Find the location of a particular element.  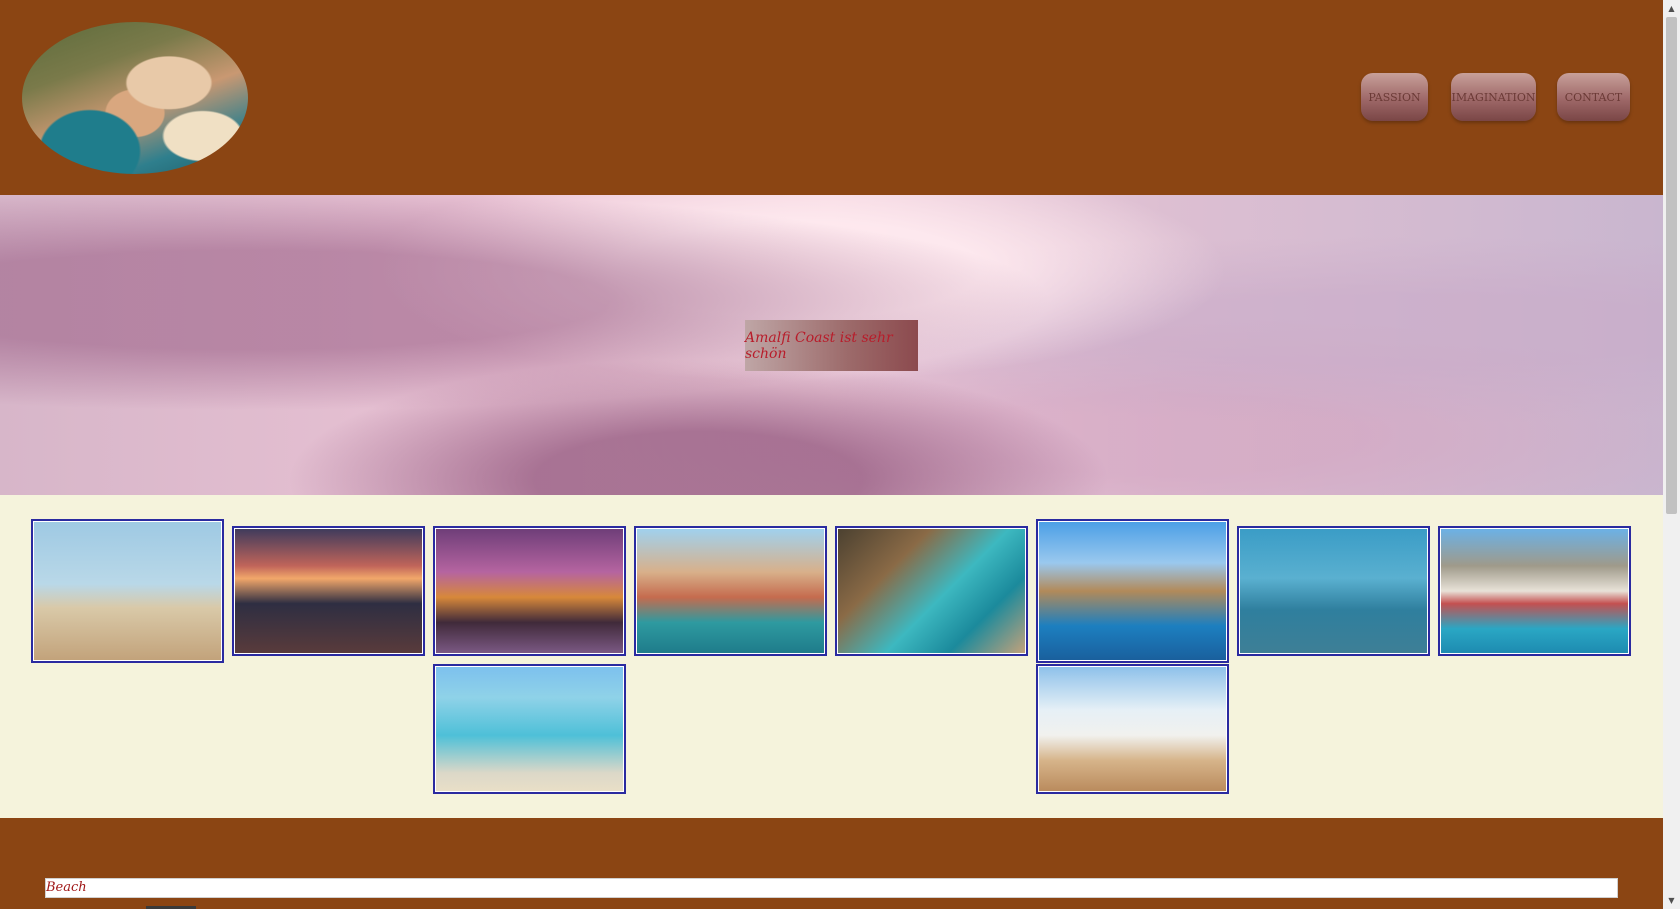

venice-grand-canal-image is located at coordinates (730, 591).